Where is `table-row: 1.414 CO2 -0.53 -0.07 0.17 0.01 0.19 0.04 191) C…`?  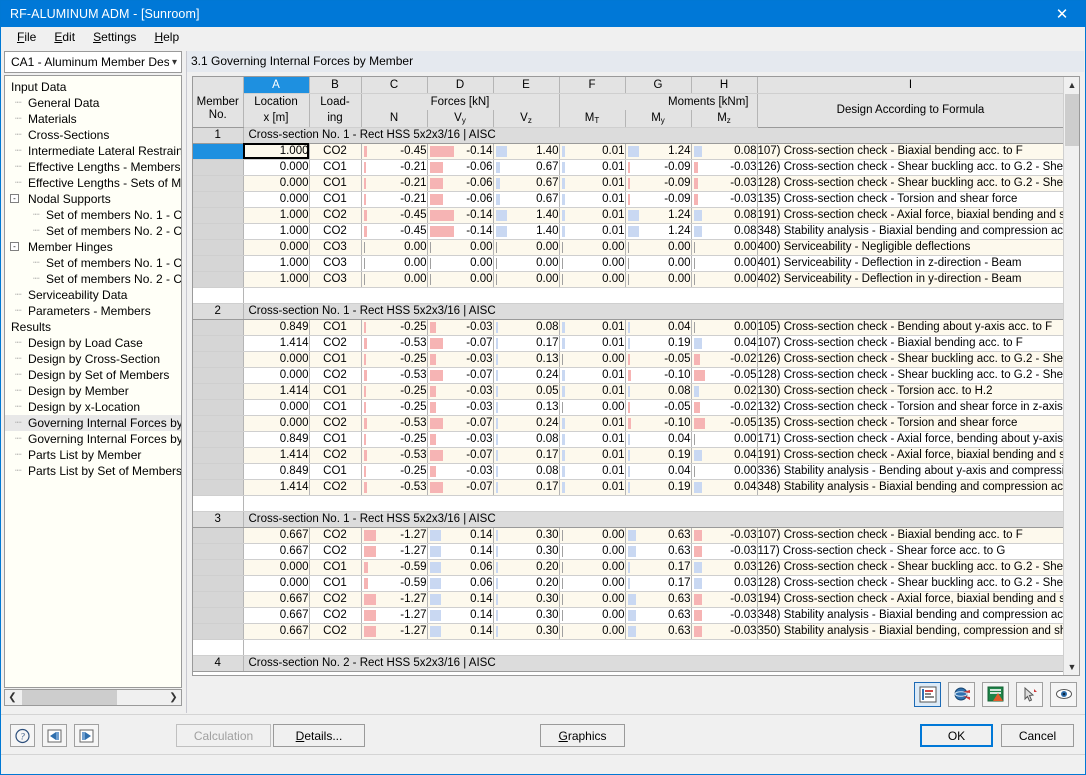
table-row: 1.414 CO2 -0.53 -0.07 0.17 0.01 0.19 0.04 191) C… is located at coordinates (629, 455).